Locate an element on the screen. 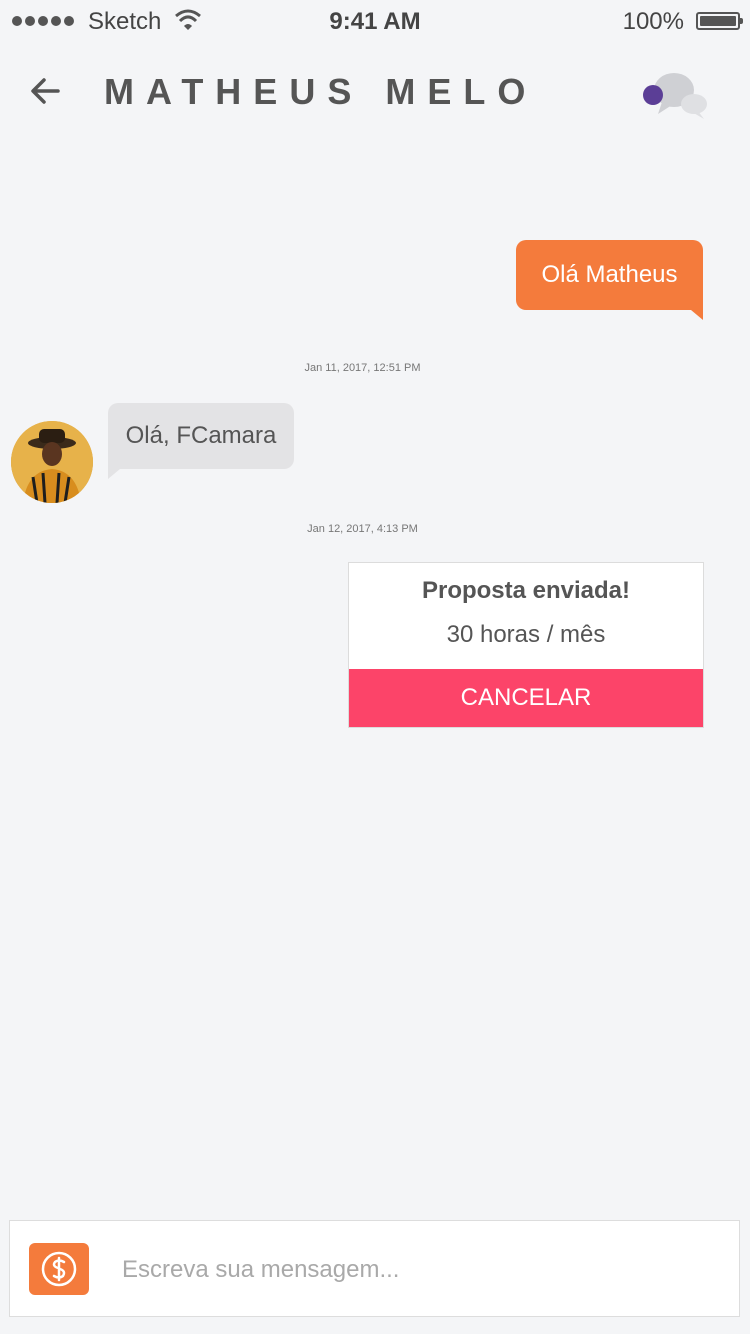  chat-bubbles-icon is located at coordinates (675, 96).